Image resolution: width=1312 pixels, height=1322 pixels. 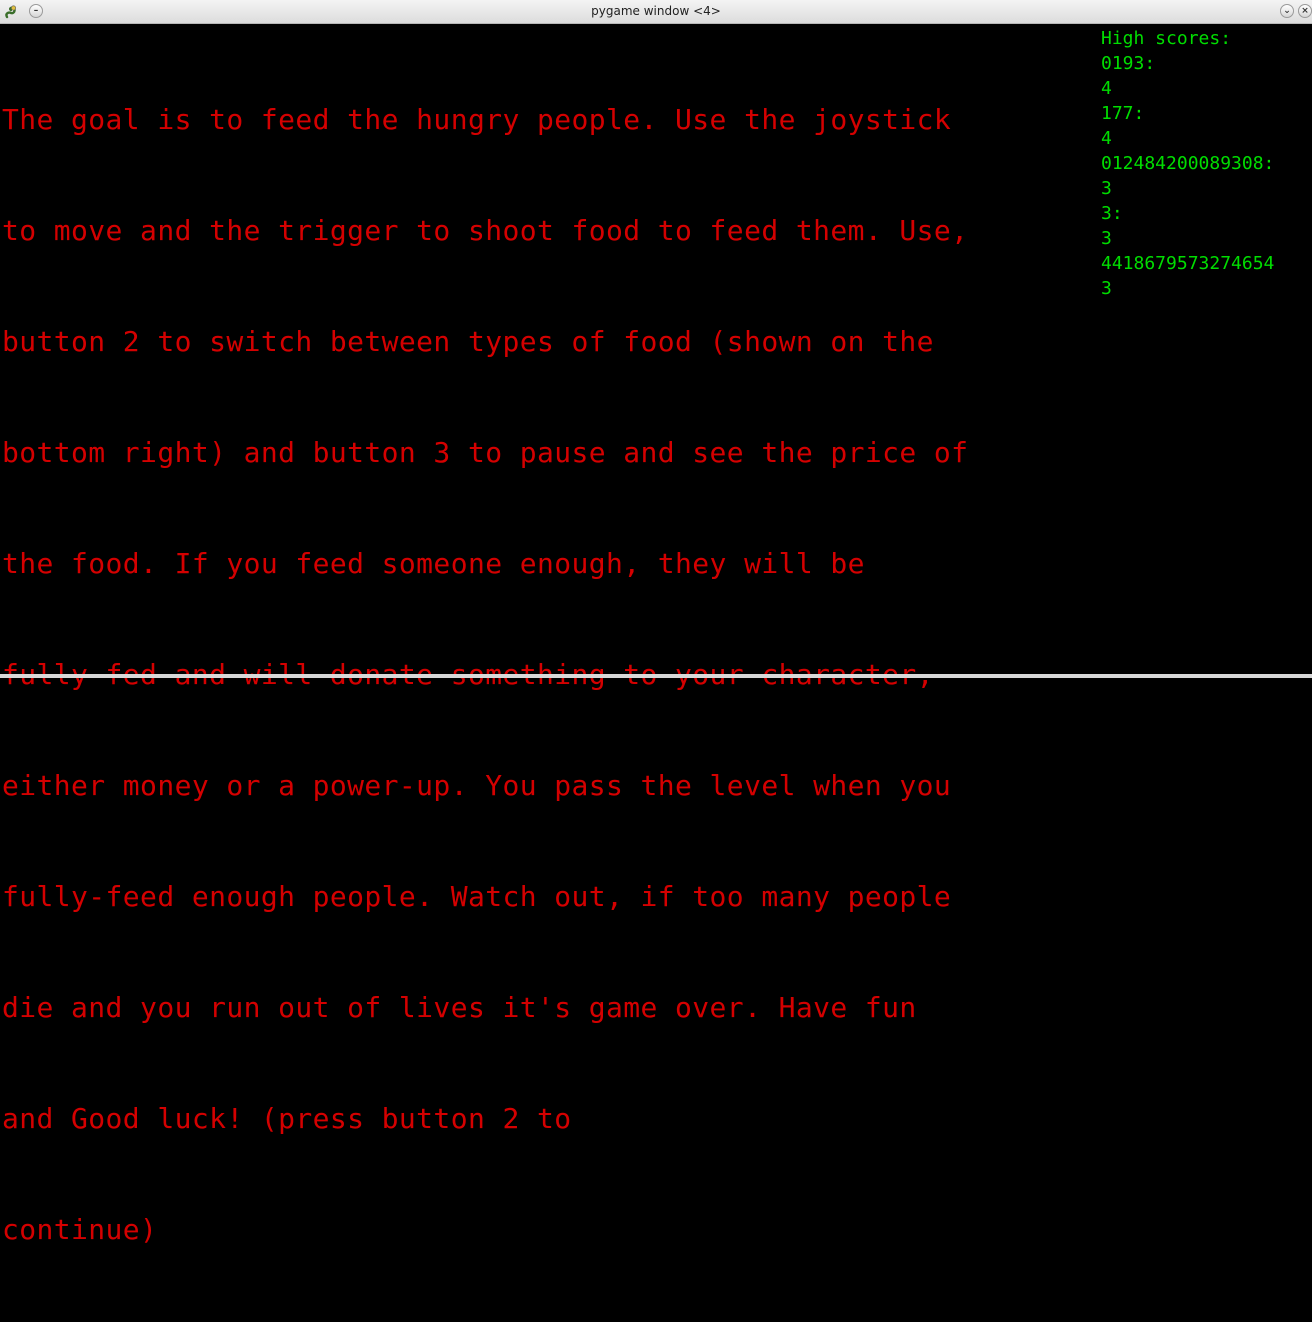 What do you see at coordinates (656, 676) in the screenshot?
I see `window-bottom-border` at bounding box center [656, 676].